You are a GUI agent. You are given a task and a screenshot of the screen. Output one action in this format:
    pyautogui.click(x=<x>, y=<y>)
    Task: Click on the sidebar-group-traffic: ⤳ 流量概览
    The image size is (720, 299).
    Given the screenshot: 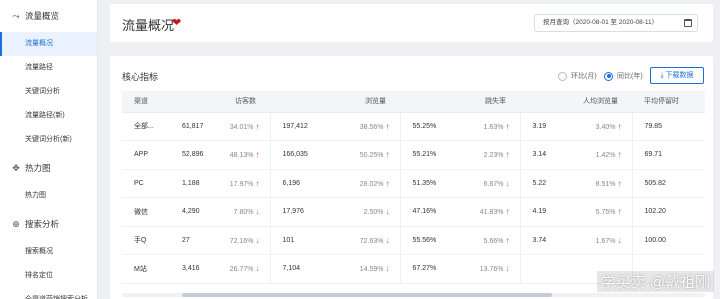 What is the action you would take?
    pyautogui.click(x=48, y=16)
    